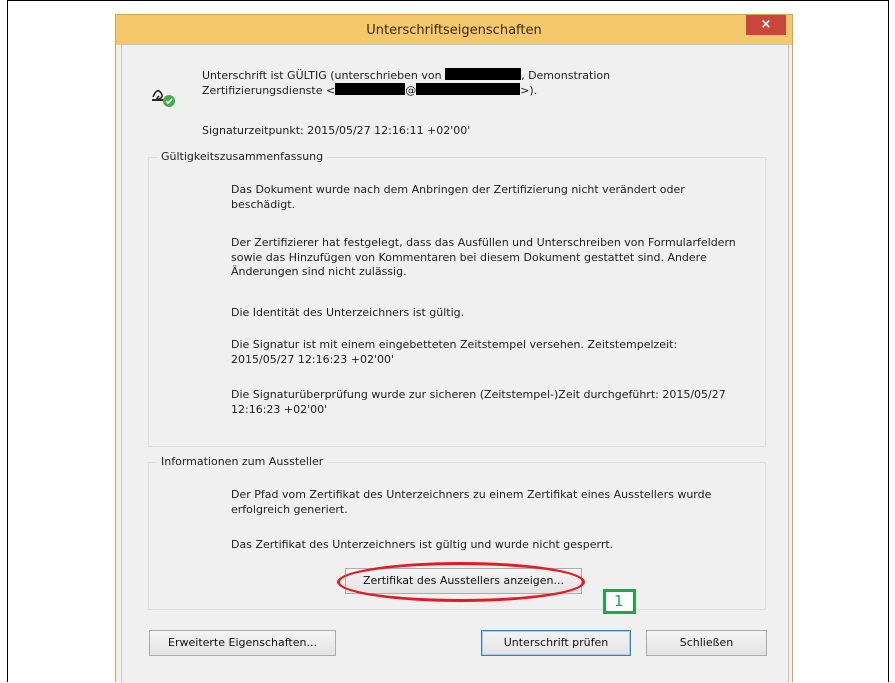 The image size is (895, 683). What do you see at coordinates (566, 75) in the screenshot?
I see `status-line1-suffix: , Demonstration` at bounding box center [566, 75].